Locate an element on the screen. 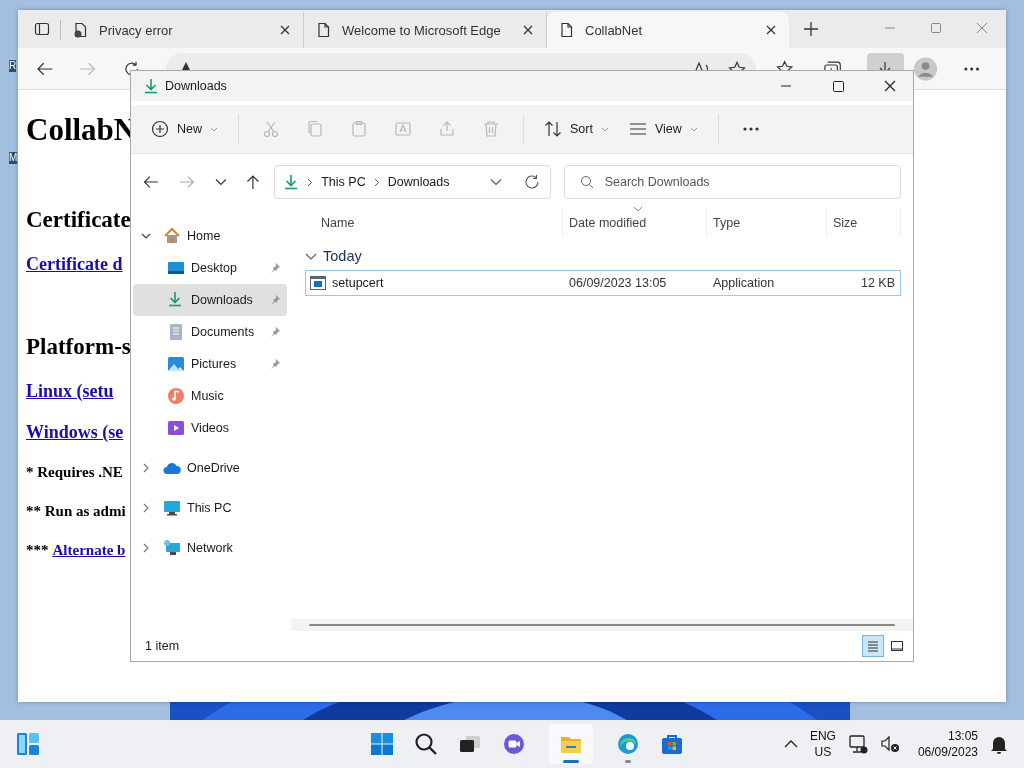 This screenshot has height=768, width=1024. date-cell-text: 06/09/2023 13:05 is located at coordinates (618, 283).